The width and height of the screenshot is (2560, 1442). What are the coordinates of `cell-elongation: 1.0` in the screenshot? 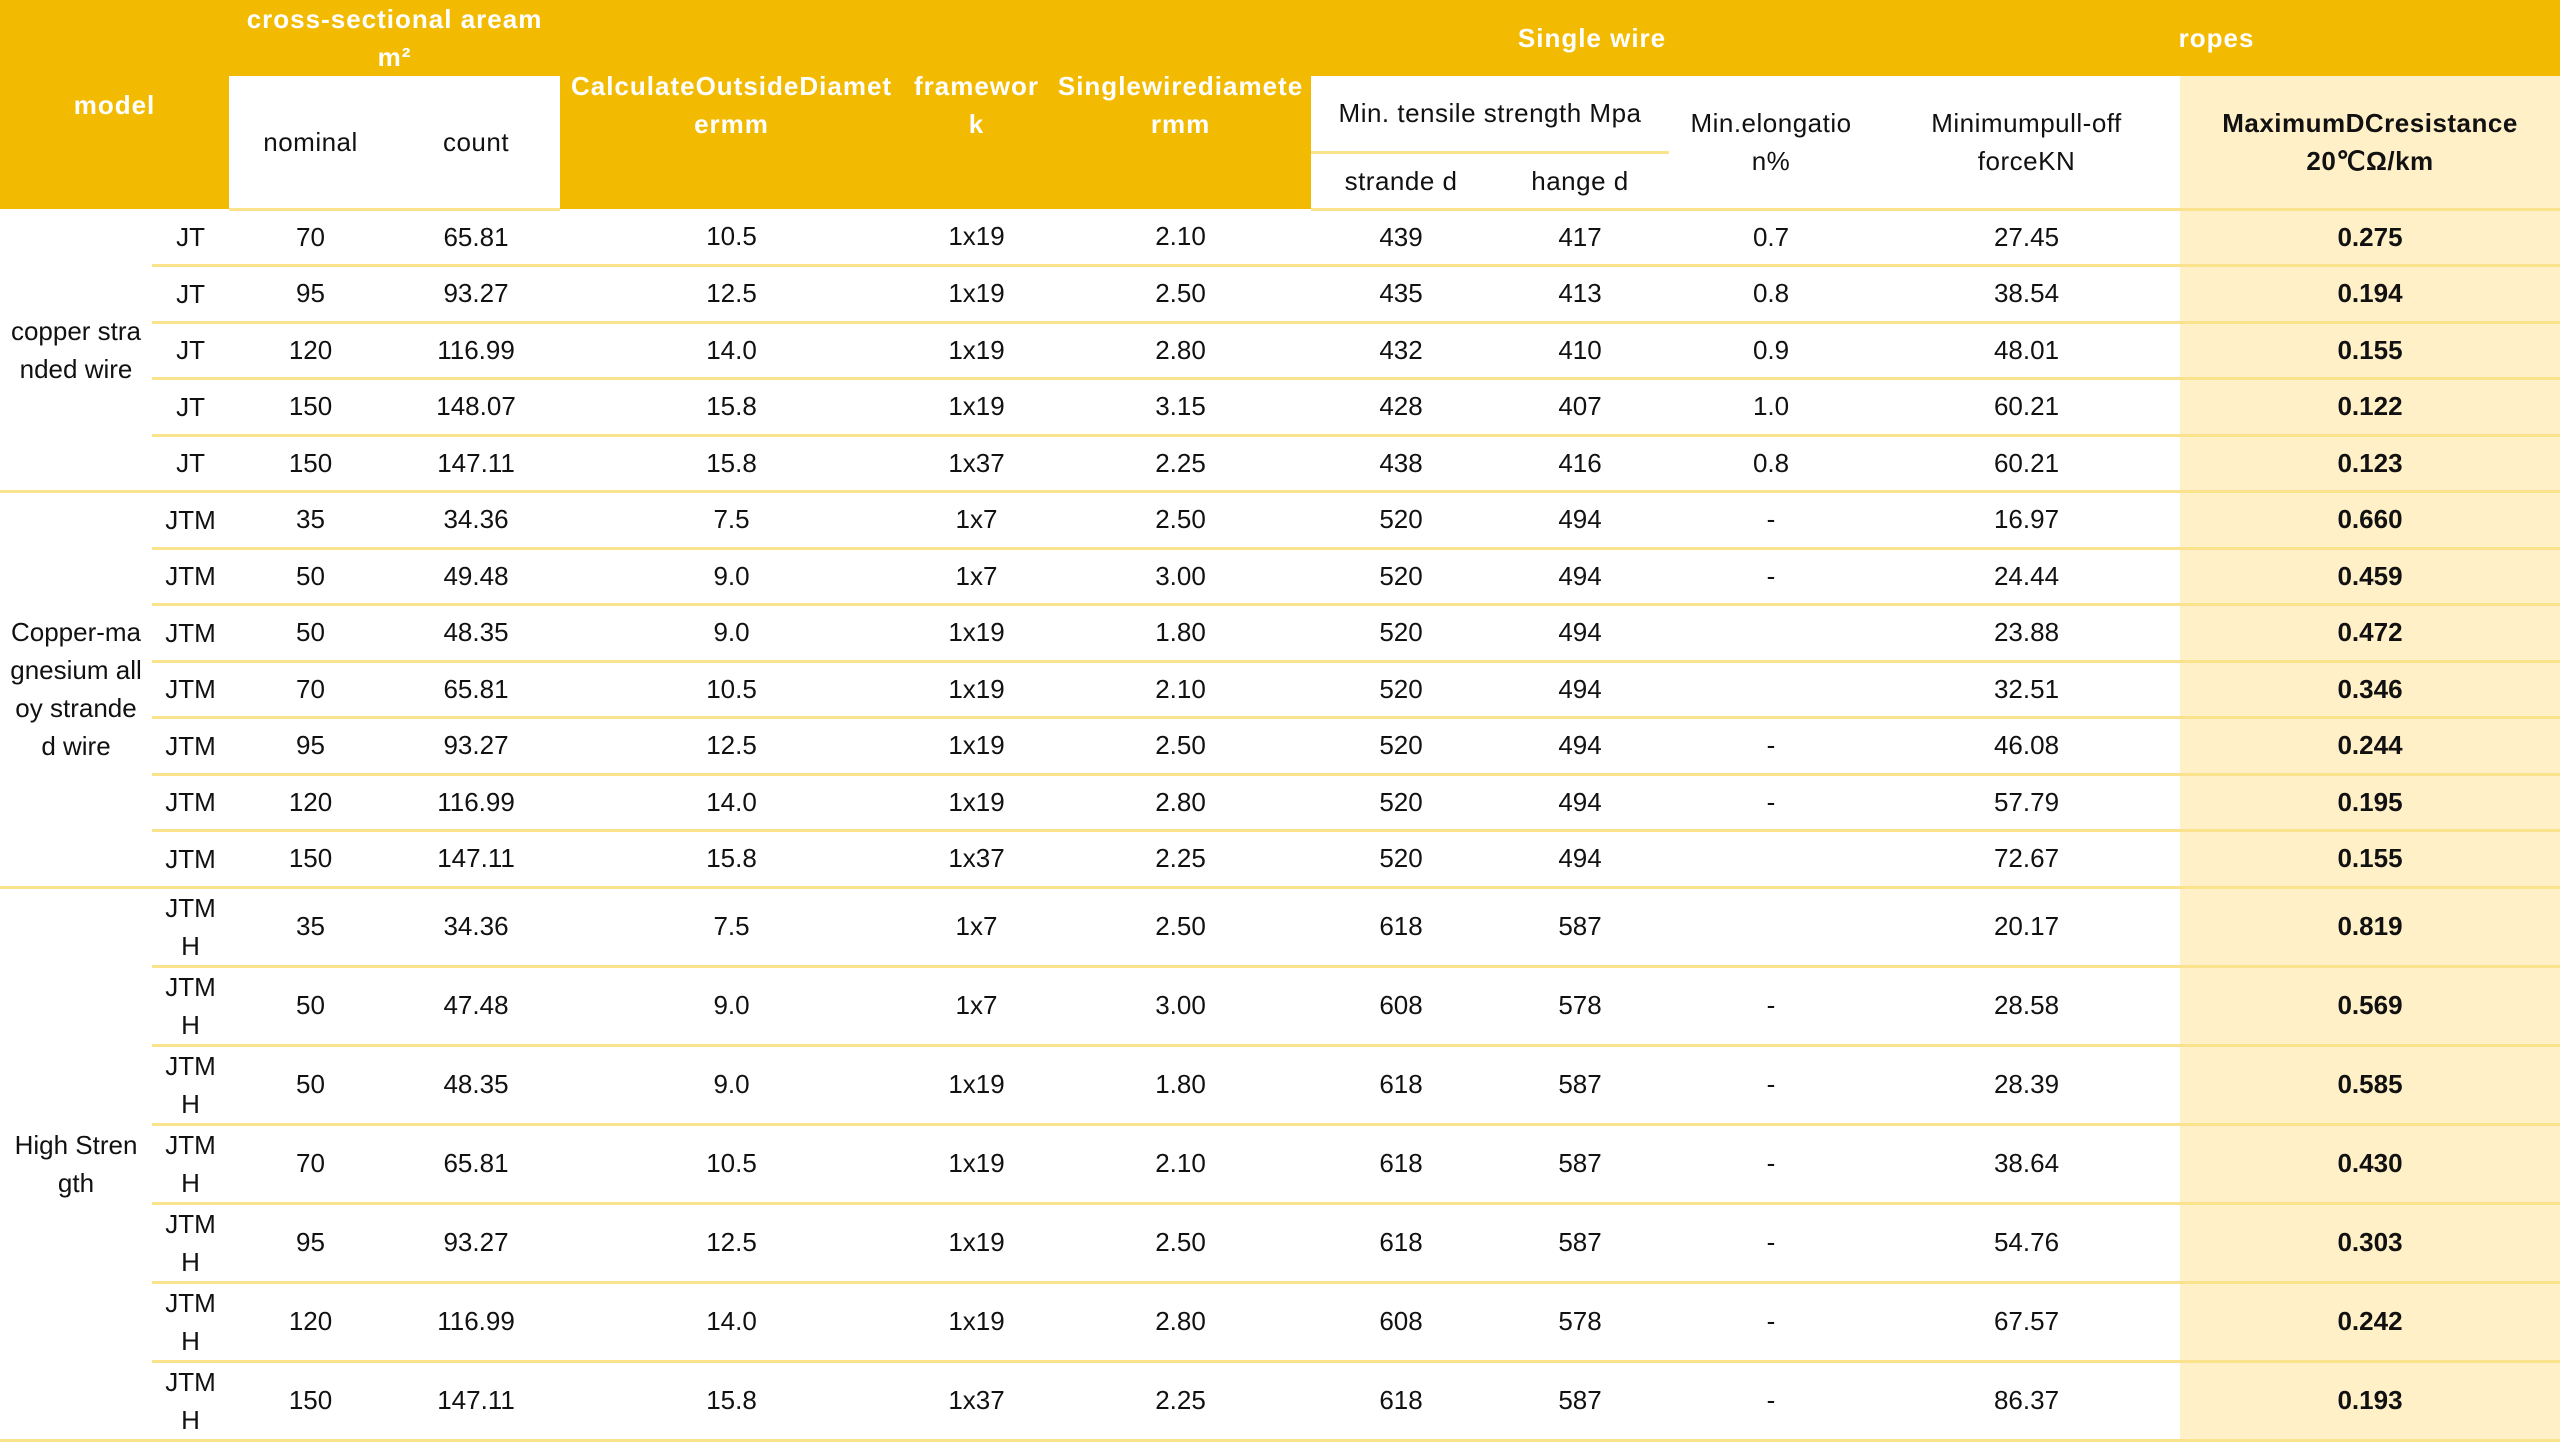 It's located at (1771, 407).